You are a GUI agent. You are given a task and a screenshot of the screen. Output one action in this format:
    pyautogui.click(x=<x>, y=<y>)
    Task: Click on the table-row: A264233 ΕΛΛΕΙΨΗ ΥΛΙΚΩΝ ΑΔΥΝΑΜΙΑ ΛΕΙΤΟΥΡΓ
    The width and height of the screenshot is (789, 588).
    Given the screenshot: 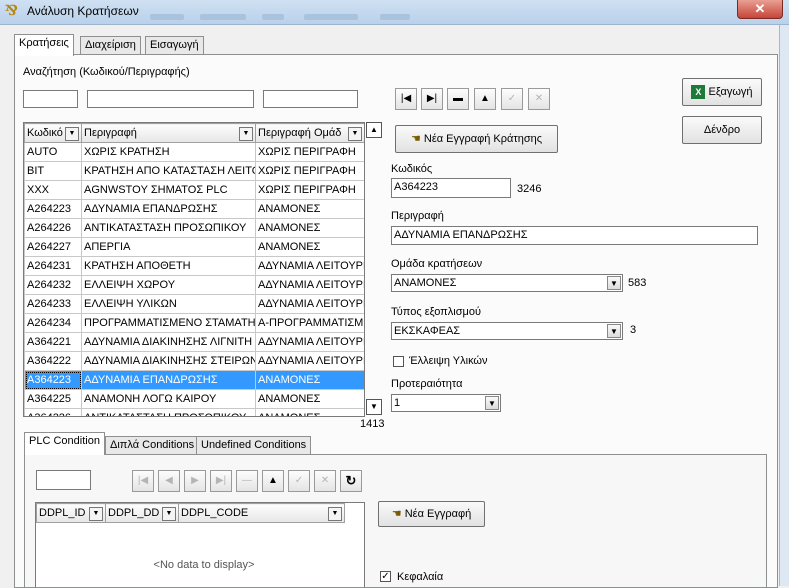 What is the action you would take?
    pyautogui.click(x=194, y=304)
    